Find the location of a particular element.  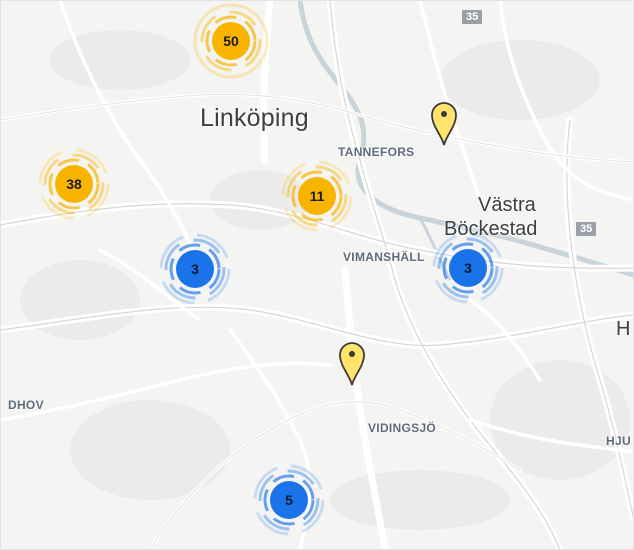

district-label-hju: HJU is located at coordinates (618, 441).